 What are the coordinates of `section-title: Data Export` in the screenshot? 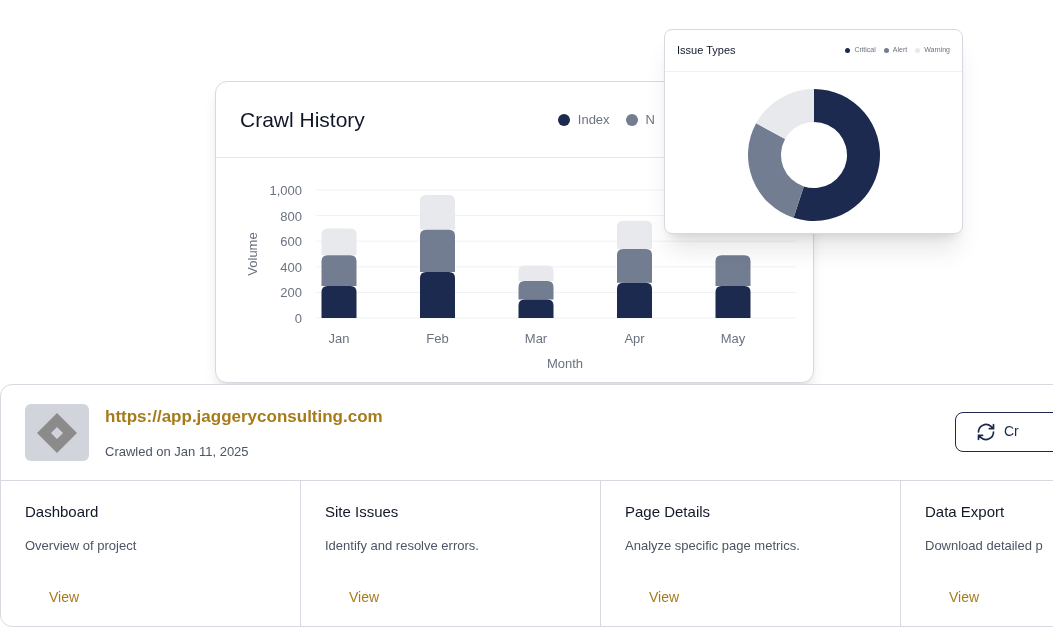 It's located at (965, 512).